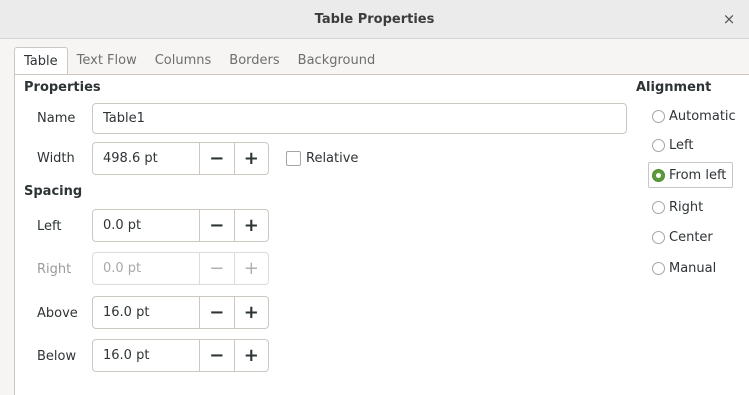  Describe the element at coordinates (251, 158) in the screenshot. I see `width-increment-button: +` at that location.